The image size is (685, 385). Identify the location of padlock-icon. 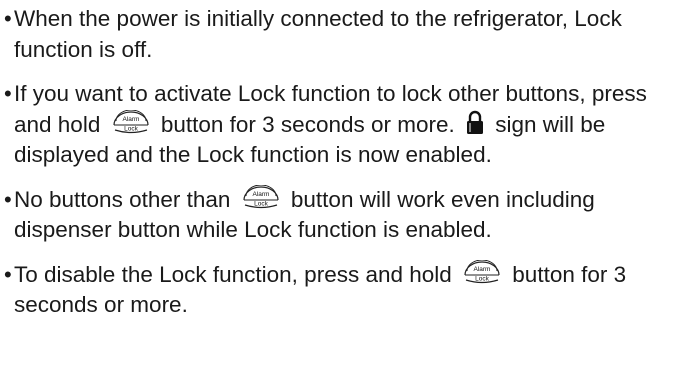
(475, 123).